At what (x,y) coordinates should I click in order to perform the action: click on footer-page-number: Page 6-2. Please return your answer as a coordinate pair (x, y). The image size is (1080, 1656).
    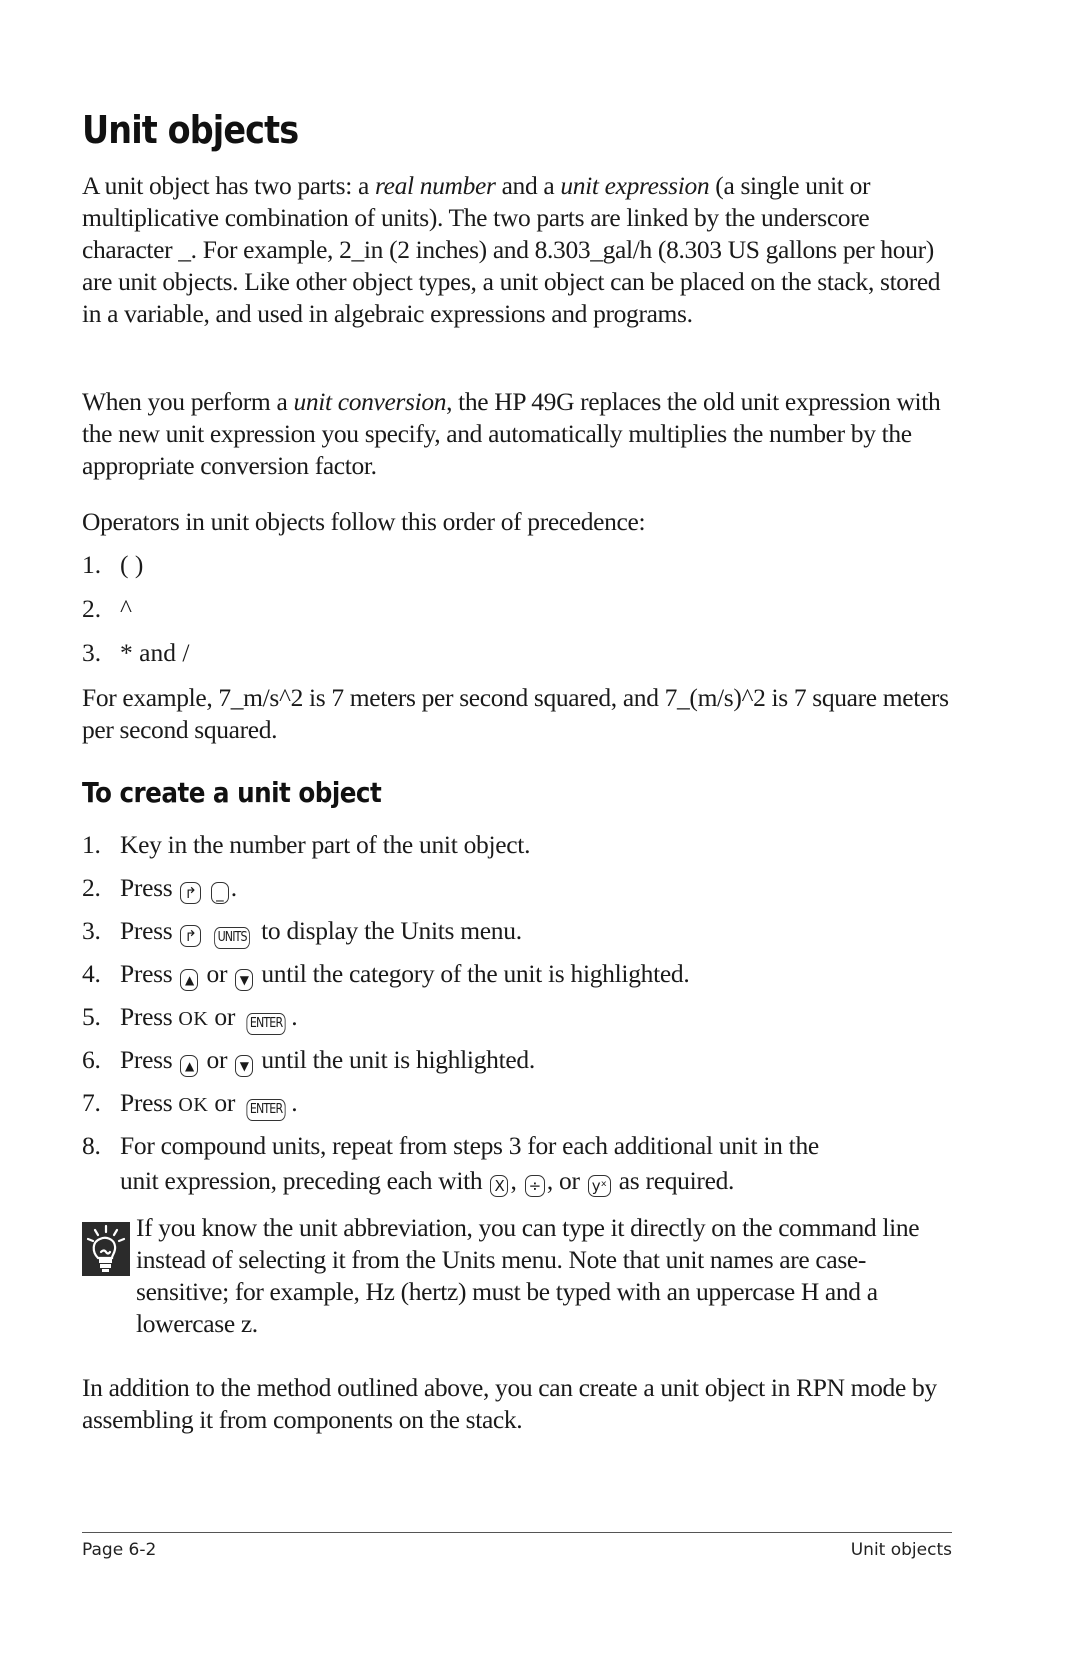
    Looking at the image, I should click on (119, 1550).